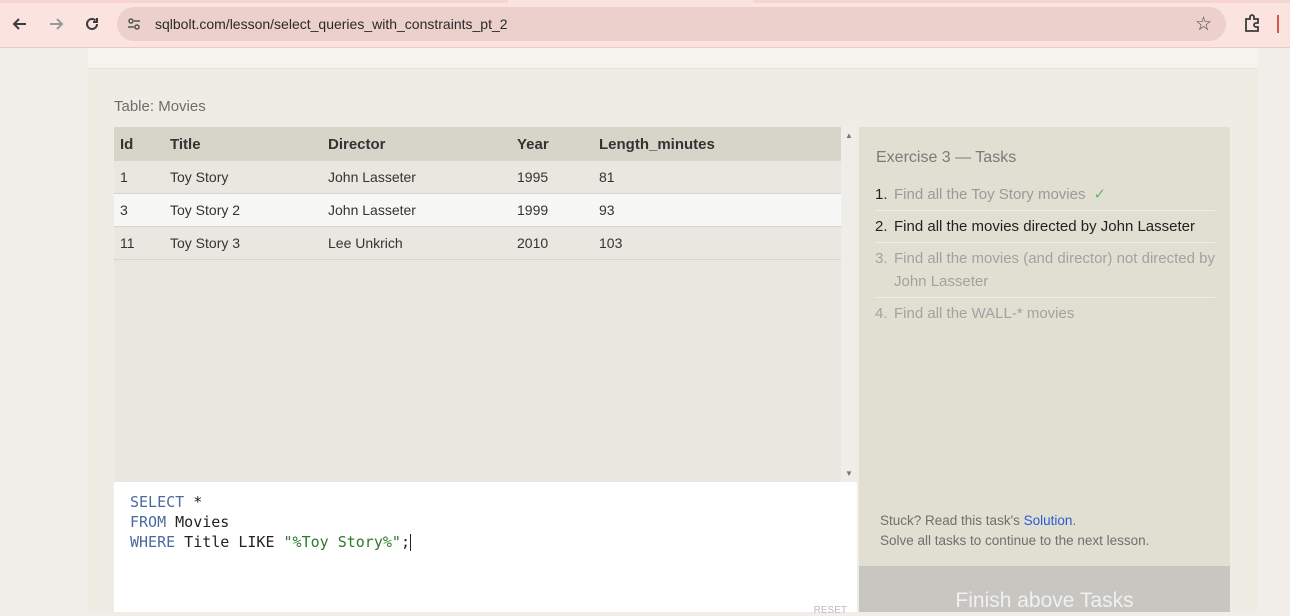  I want to click on table-cell: Toy Story, so click(243, 177).